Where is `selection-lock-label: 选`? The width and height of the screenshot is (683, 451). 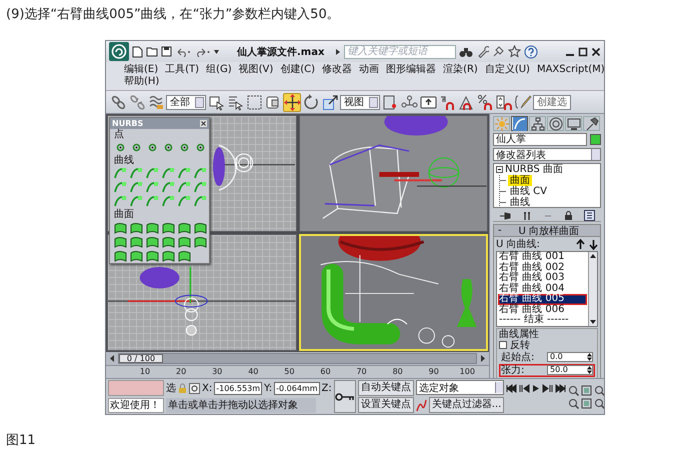
selection-lock-label: 选 is located at coordinates (171, 388).